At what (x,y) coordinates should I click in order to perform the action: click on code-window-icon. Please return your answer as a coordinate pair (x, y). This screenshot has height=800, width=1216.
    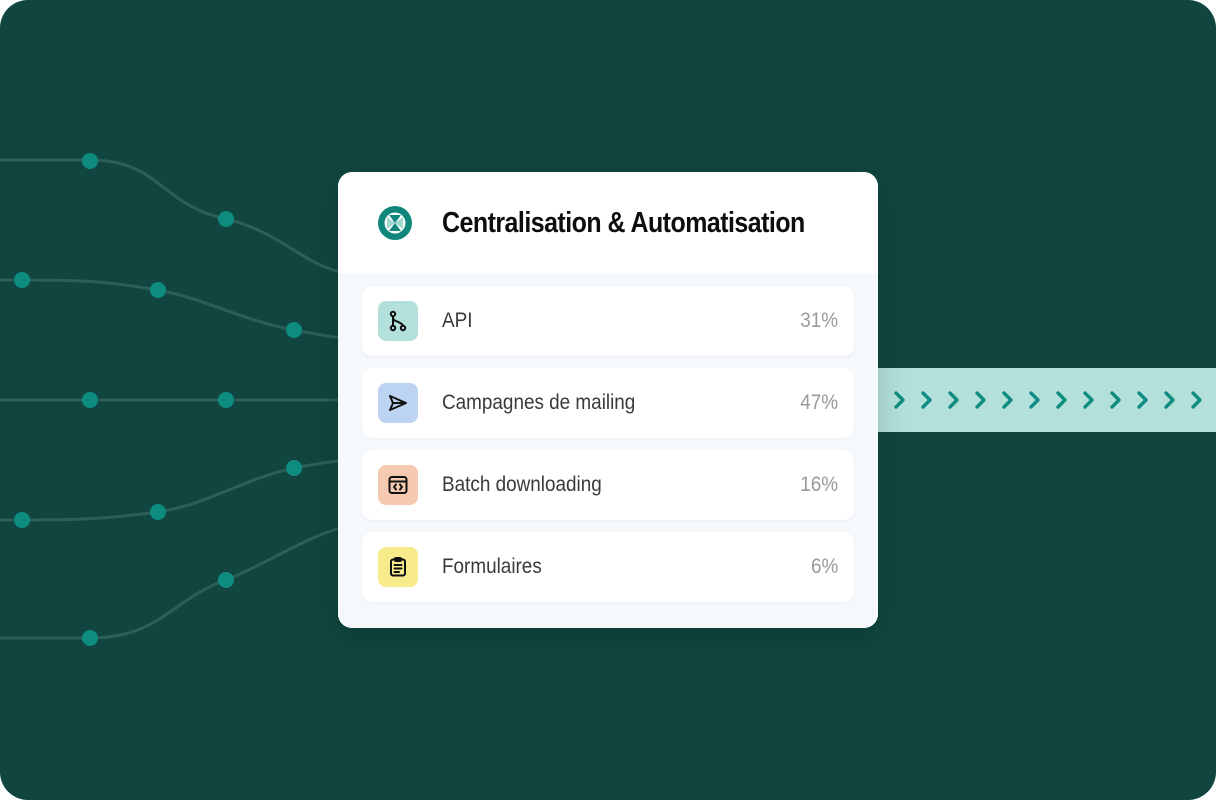
    Looking at the image, I should click on (398, 485).